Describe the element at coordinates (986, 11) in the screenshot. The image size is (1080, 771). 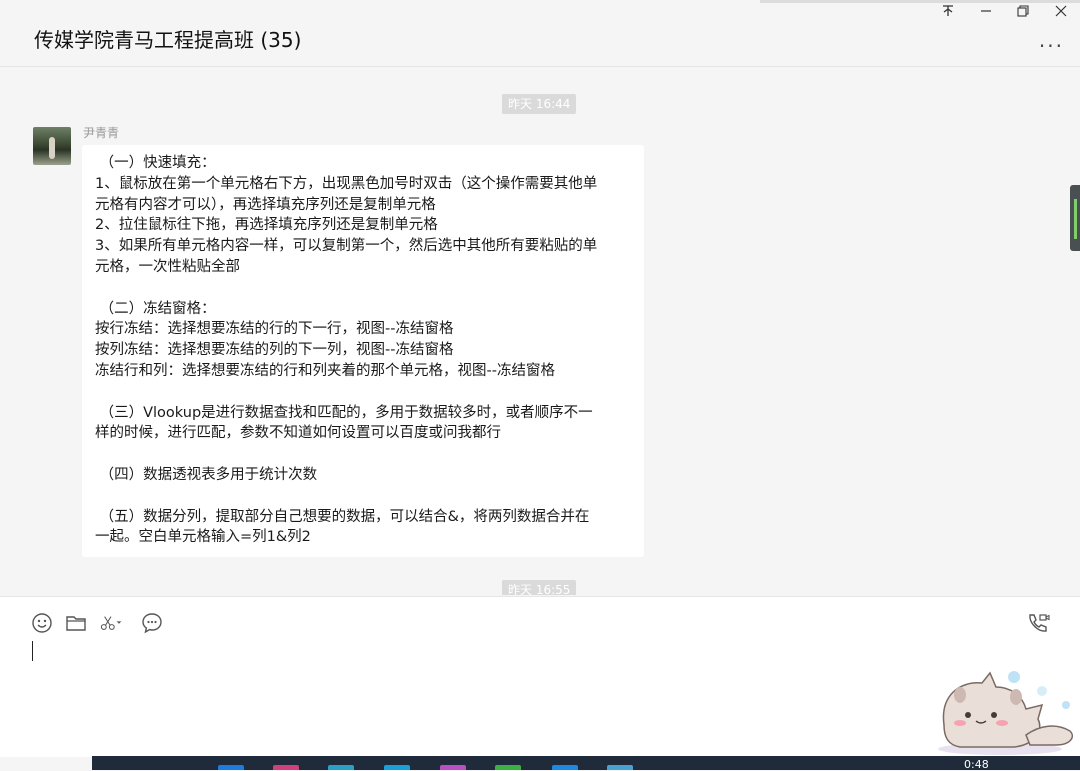
I see `minimize-icon` at that location.